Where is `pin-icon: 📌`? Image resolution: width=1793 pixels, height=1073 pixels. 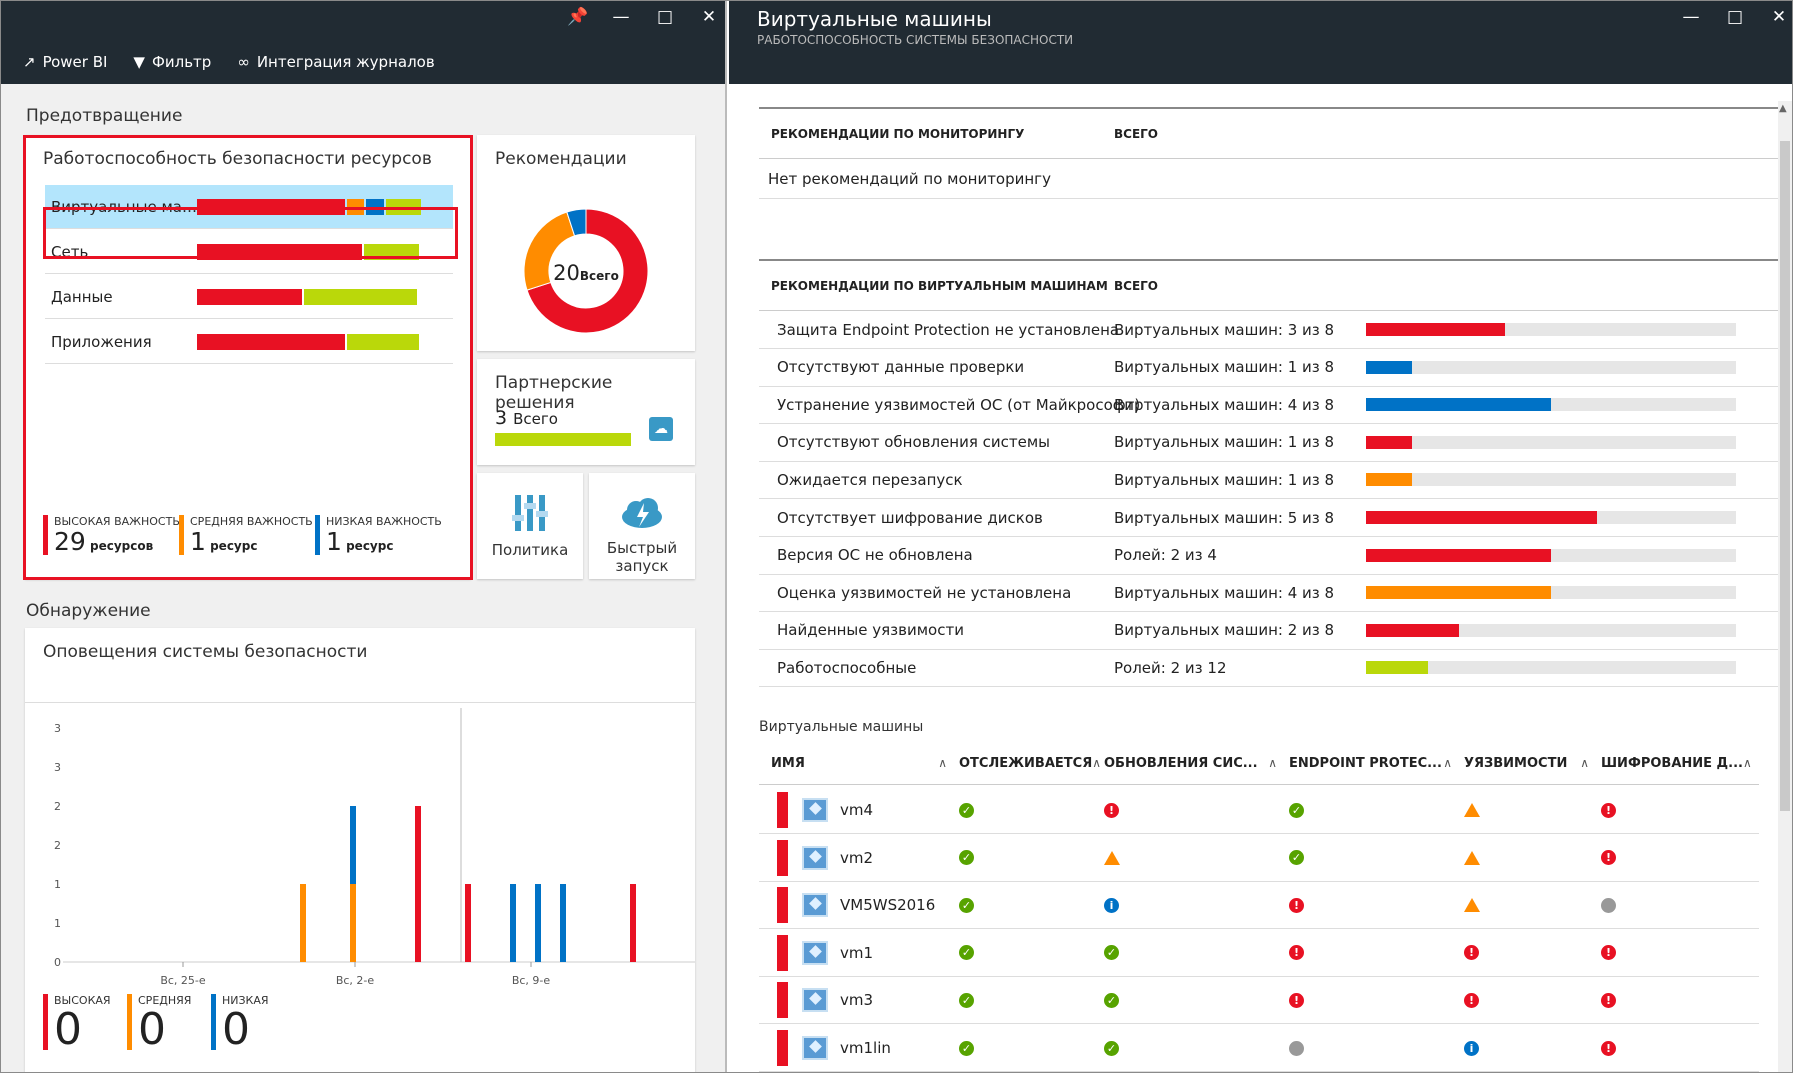 pin-icon: 📌 is located at coordinates (577, 17).